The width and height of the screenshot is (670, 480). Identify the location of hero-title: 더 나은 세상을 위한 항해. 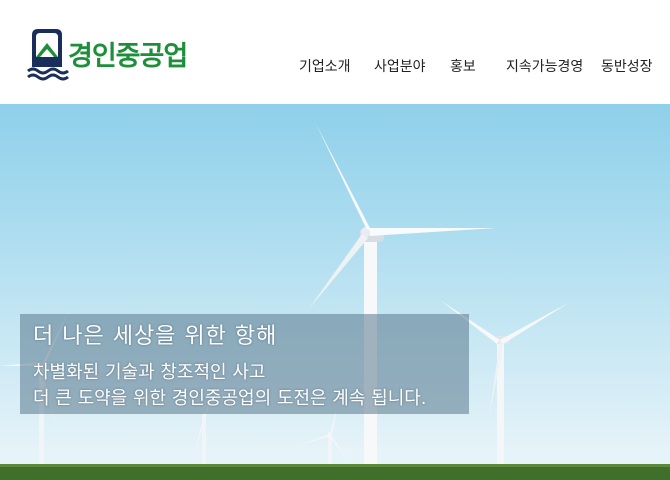
(155, 336).